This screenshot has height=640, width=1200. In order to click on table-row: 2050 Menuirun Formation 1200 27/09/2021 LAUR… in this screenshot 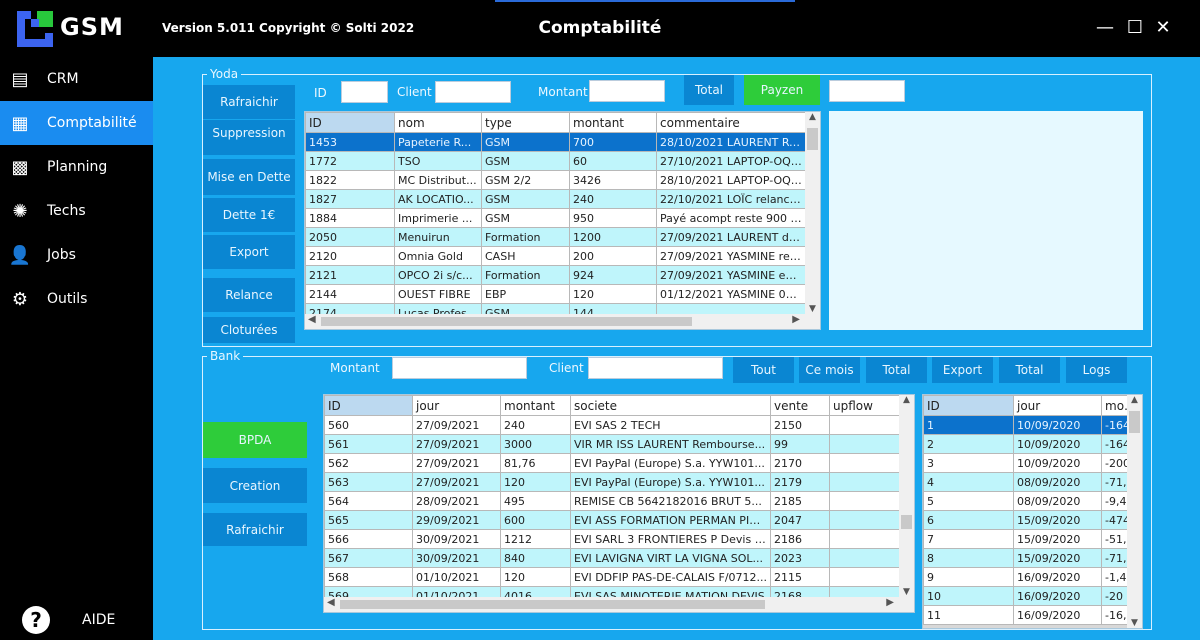, I will do `click(556, 237)`.